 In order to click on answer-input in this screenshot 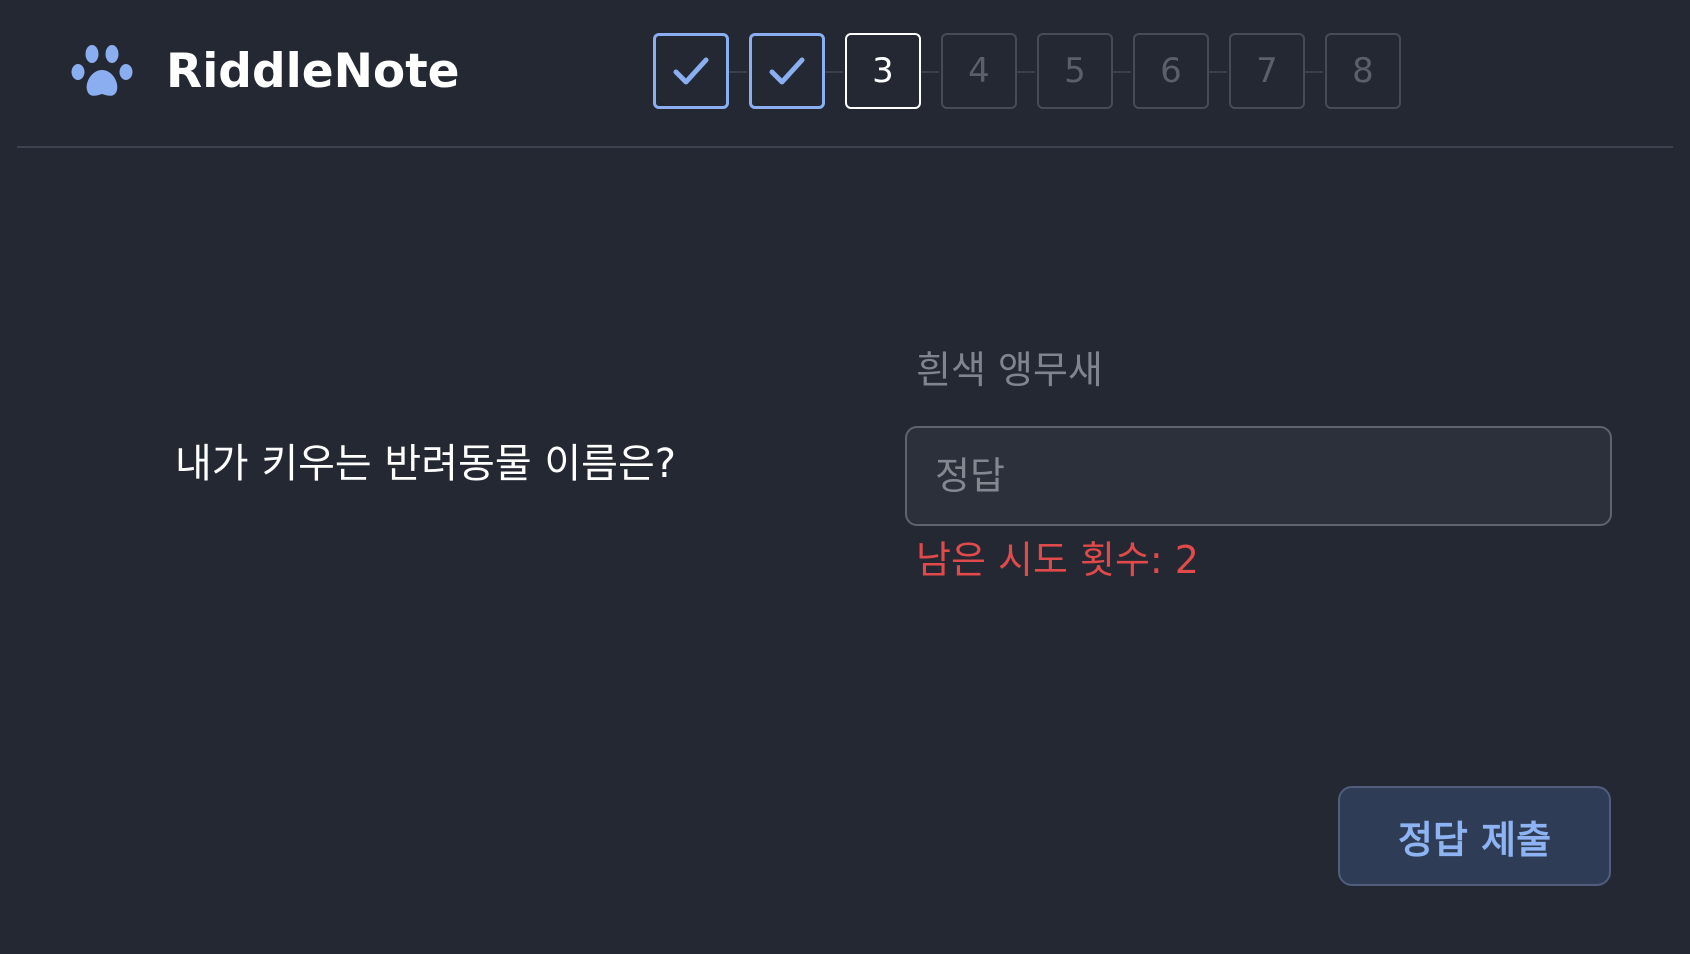, I will do `click(1258, 476)`.